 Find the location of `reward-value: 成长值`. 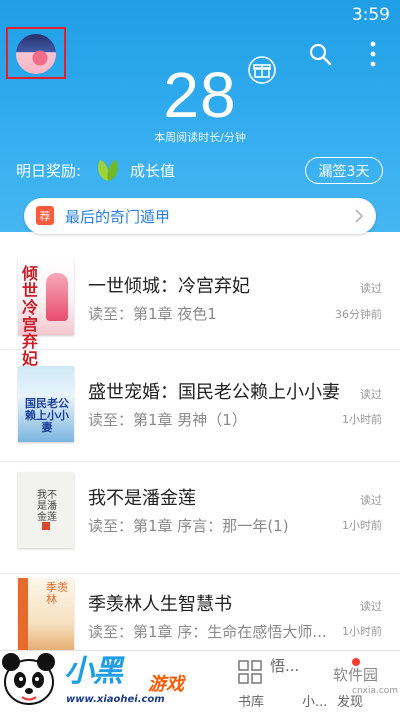

reward-value: 成长值 is located at coordinates (153, 171).